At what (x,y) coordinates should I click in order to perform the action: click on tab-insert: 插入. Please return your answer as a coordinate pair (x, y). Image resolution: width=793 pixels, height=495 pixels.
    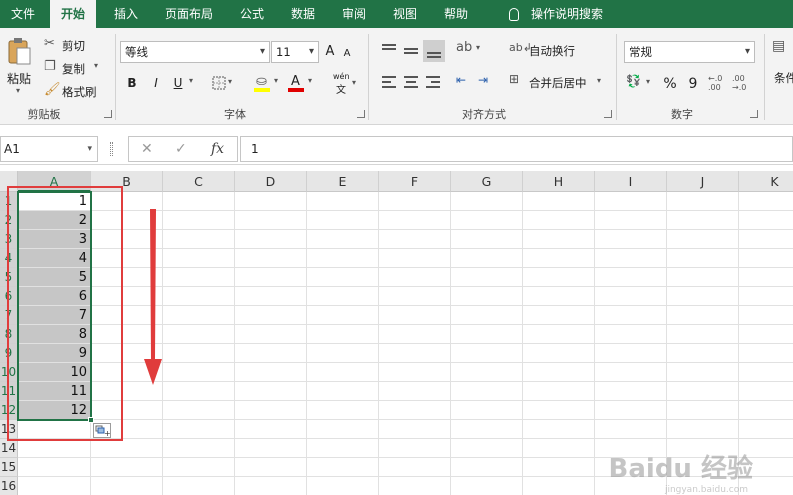
    Looking at the image, I should click on (126, 14).